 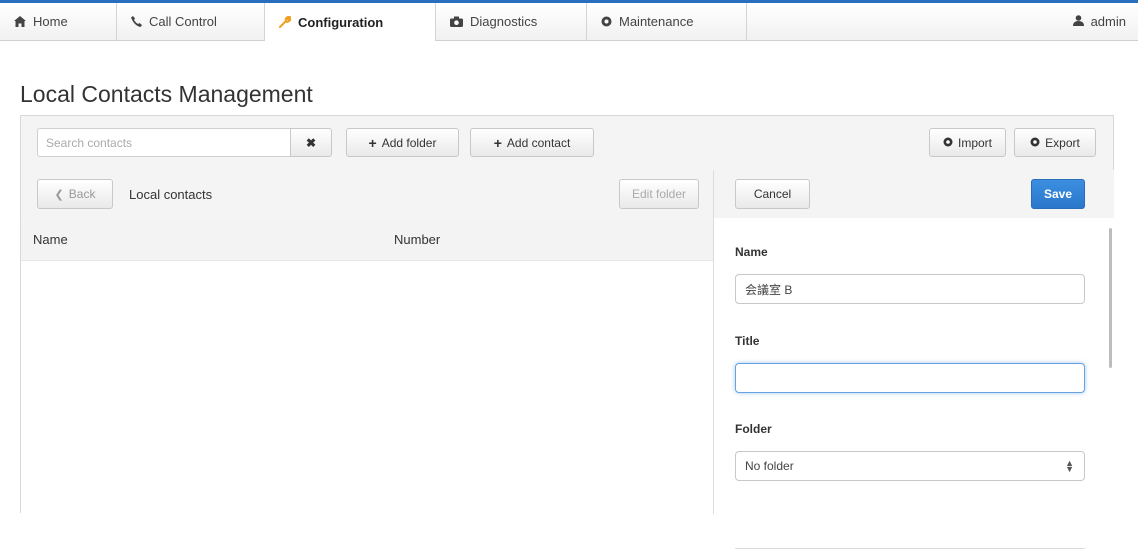 What do you see at coordinates (753, 429) in the screenshot?
I see `folder-field-label: Folder` at bounding box center [753, 429].